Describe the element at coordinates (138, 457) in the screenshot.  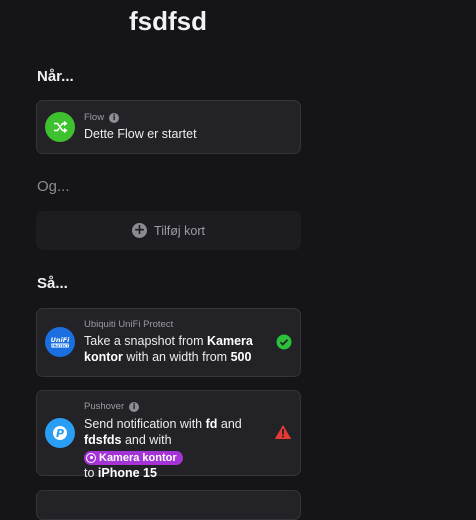
I see `camera-tag-label: Kamera kontor` at that location.